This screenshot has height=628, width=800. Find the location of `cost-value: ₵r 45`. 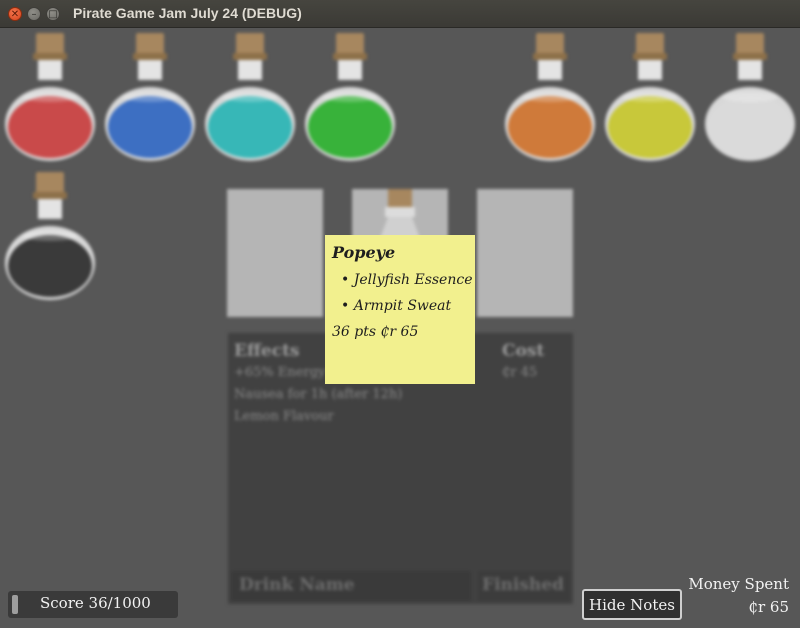

cost-value: ₵r 45 is located at coordinates (520, 372).